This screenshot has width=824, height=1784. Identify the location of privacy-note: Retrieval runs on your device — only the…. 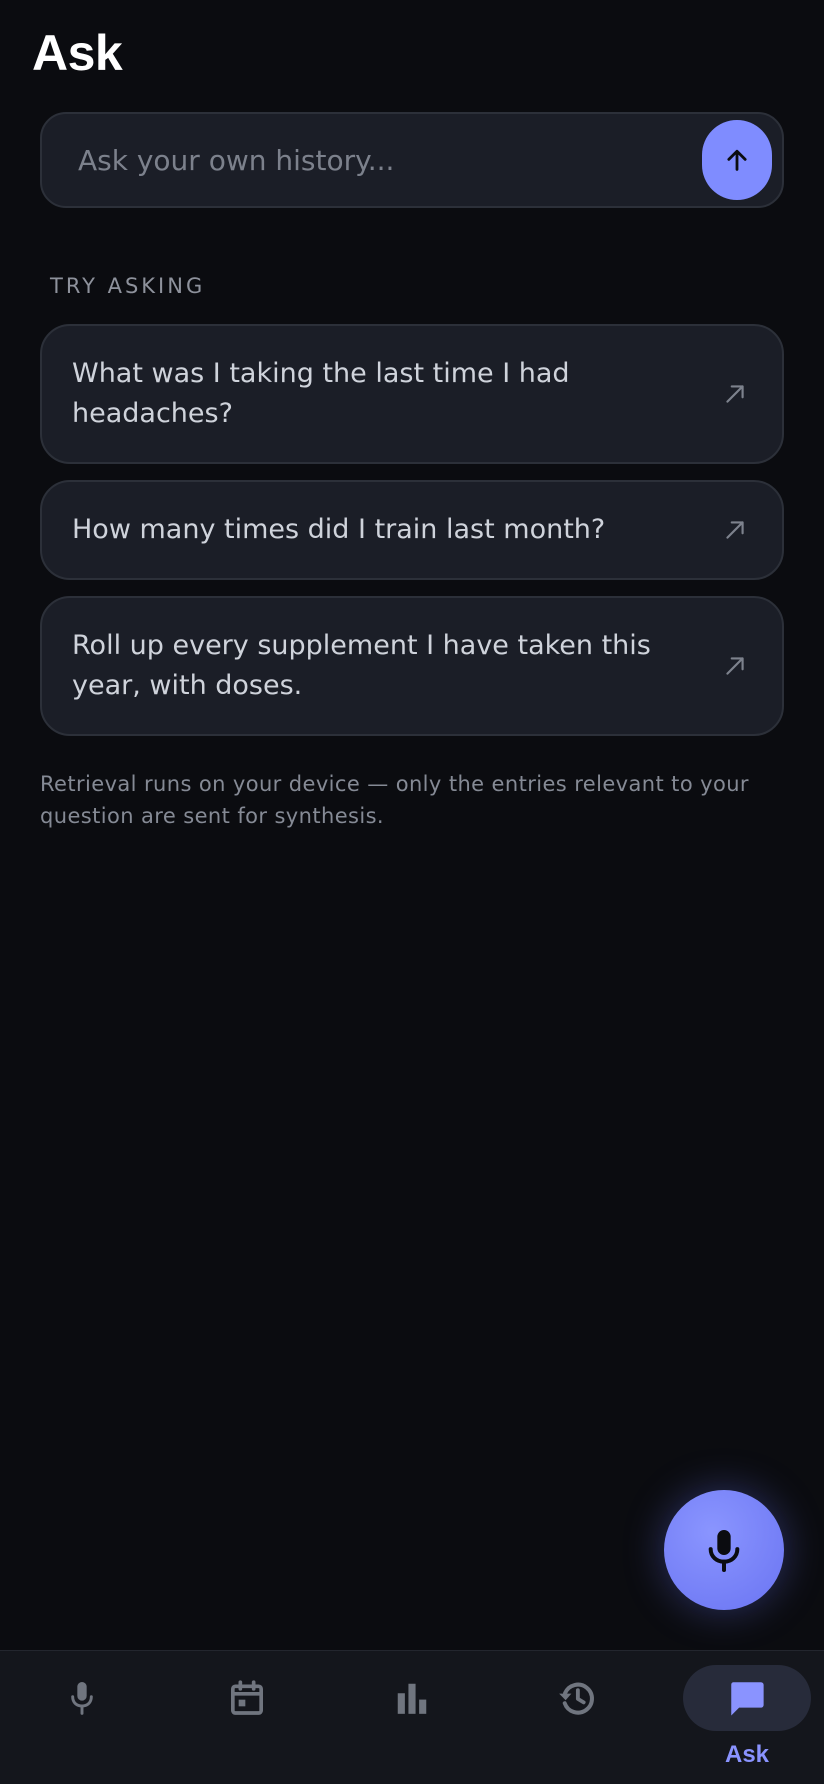
(394, 800).